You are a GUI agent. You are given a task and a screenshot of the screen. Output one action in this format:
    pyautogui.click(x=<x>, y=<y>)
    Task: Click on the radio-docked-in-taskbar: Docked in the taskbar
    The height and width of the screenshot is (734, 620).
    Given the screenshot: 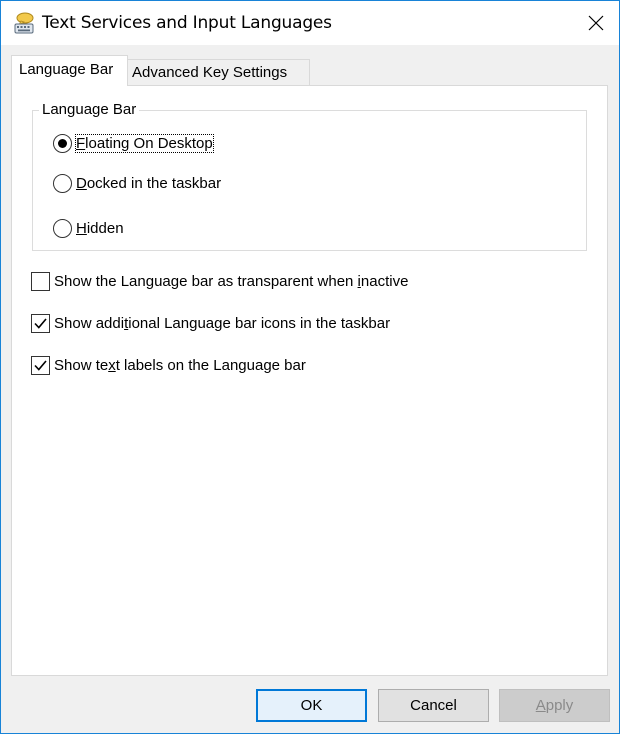 What is the action you would take?
    pyautogui.click(x=137, y=183)
    